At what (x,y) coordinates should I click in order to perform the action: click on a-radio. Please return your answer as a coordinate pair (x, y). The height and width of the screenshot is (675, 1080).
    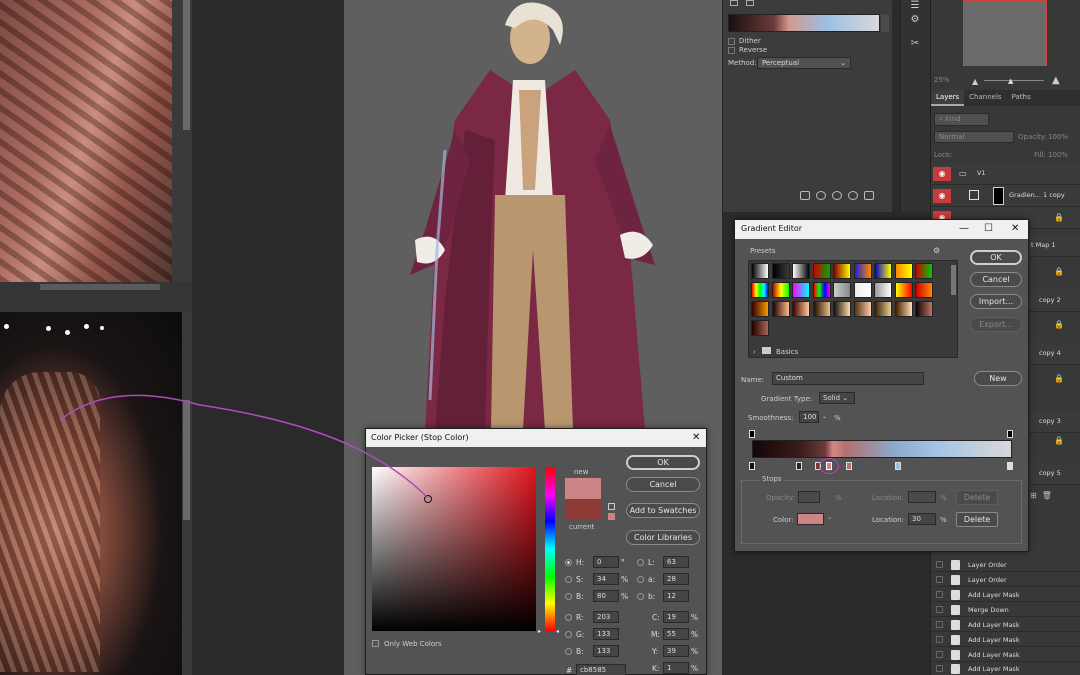
    Looking at the image, I should click on (640, 579).